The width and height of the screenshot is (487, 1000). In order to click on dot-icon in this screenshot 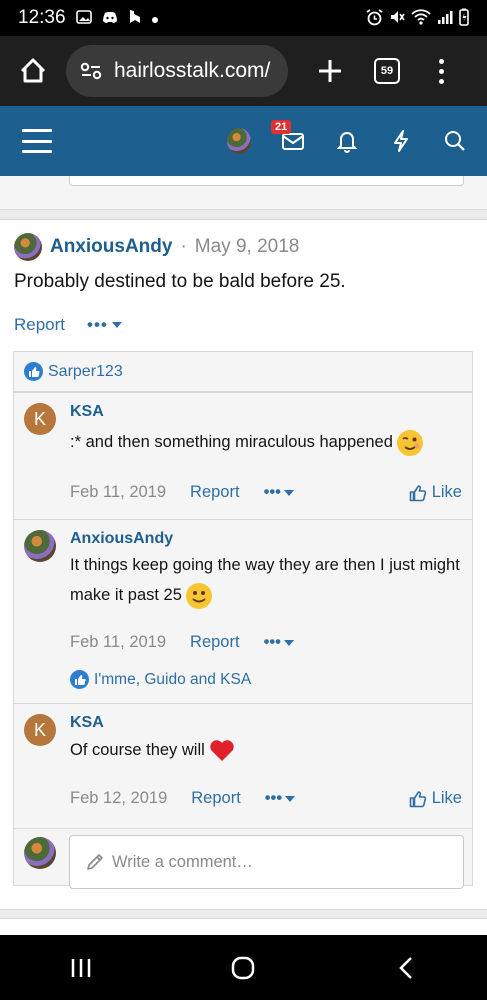, I will do `click(154, 18)`.